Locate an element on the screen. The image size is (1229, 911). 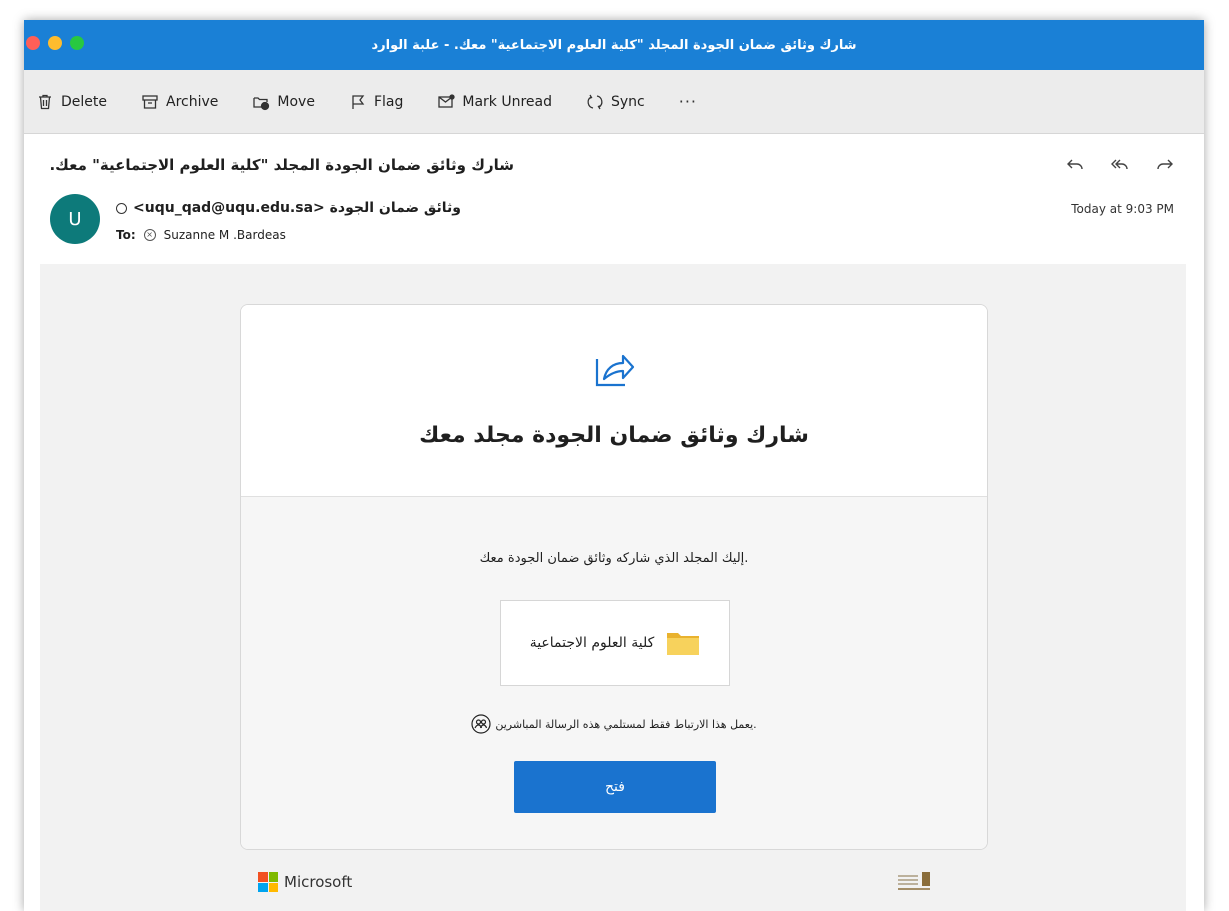
shared-folder-link: كلية العلوم الاجتماعية is located at coordinates (615, 643).